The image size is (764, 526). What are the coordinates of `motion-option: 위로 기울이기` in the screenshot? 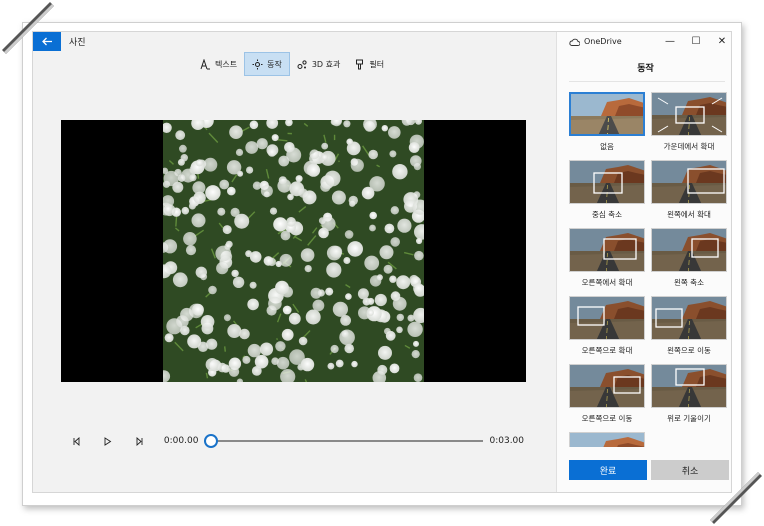 It's located at (689, 394).